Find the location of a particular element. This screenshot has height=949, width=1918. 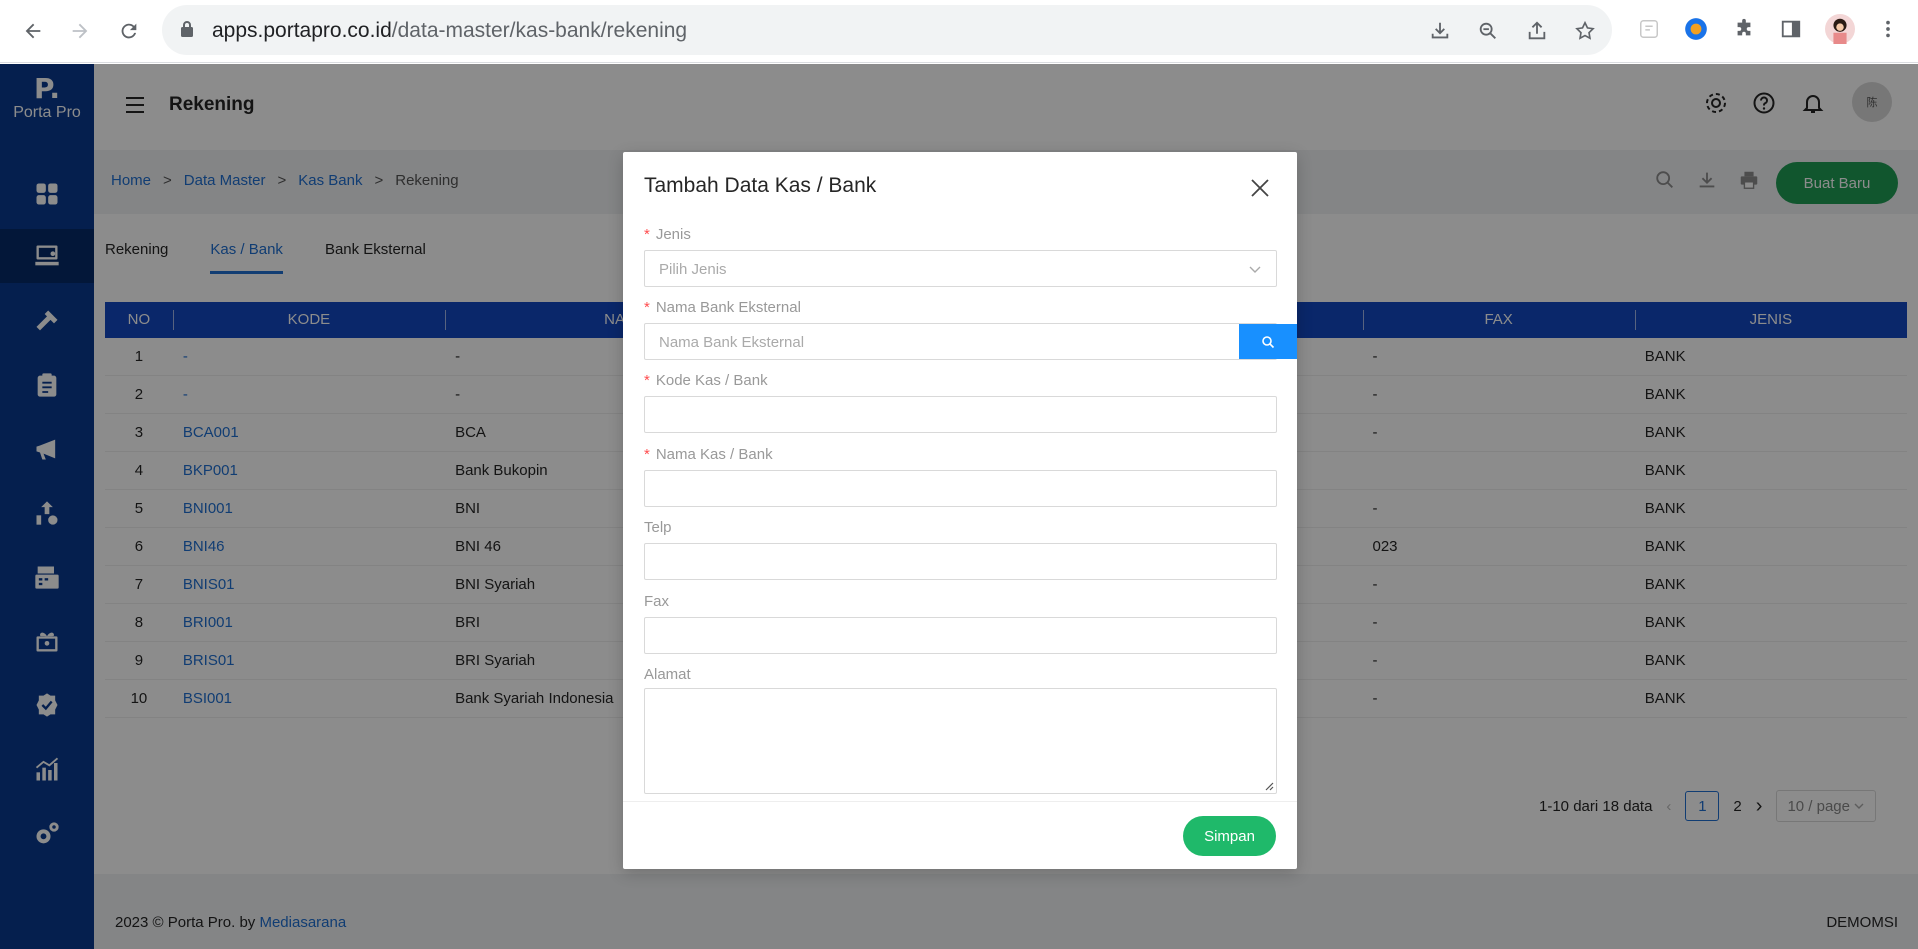

kode-kas-bank-input is located at coordinates (960, 414).